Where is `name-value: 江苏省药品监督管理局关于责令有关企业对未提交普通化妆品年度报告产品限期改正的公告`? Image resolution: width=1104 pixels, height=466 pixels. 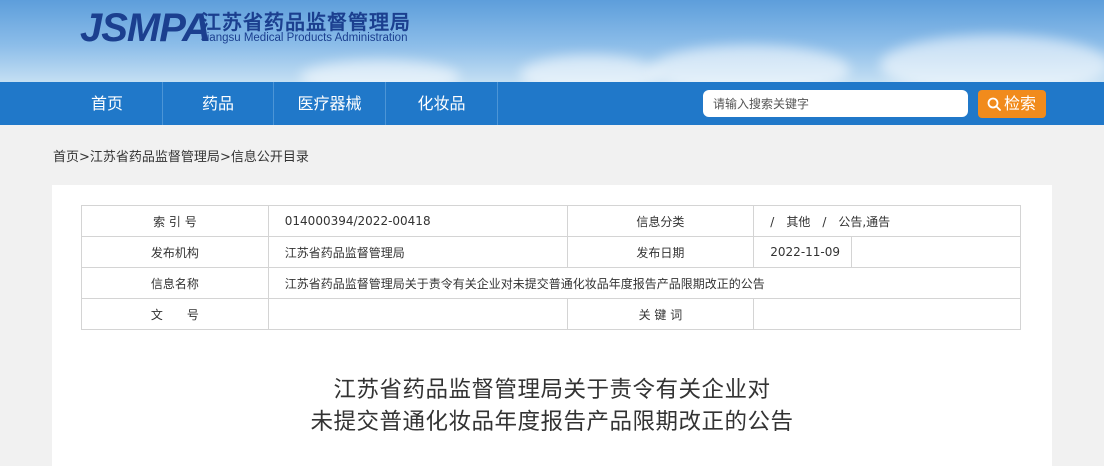
name-value: 江苏省药品监督管理局关于责令有关企业对未提交普通化妆品年度报告产品限期改正的公告 is located at coordinates (644, 283).